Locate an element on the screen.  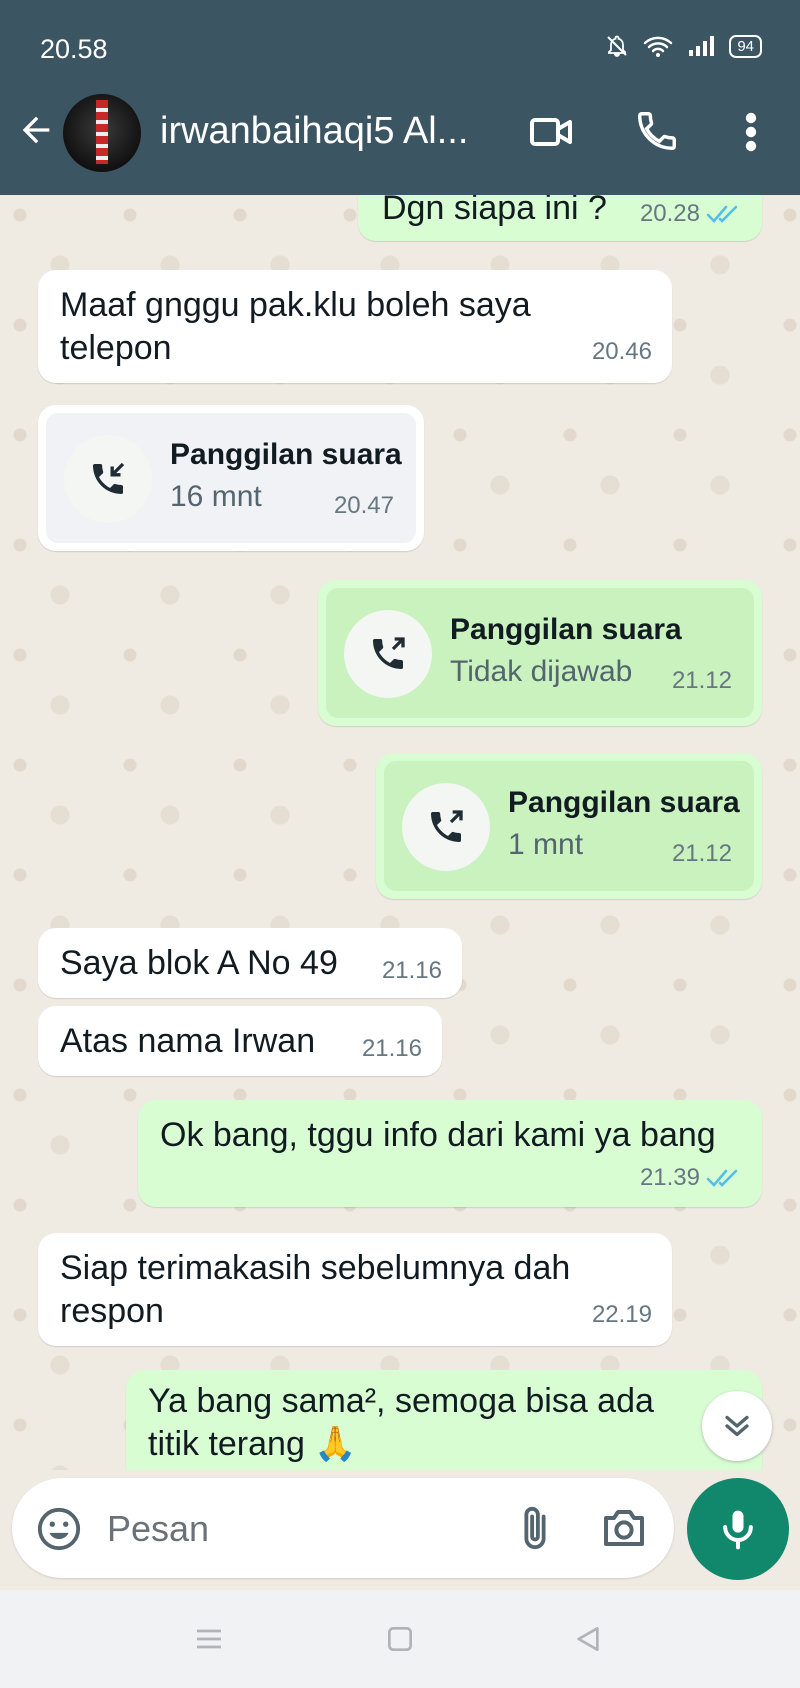
back-nav-icon is located at coordinates (588, 1639).